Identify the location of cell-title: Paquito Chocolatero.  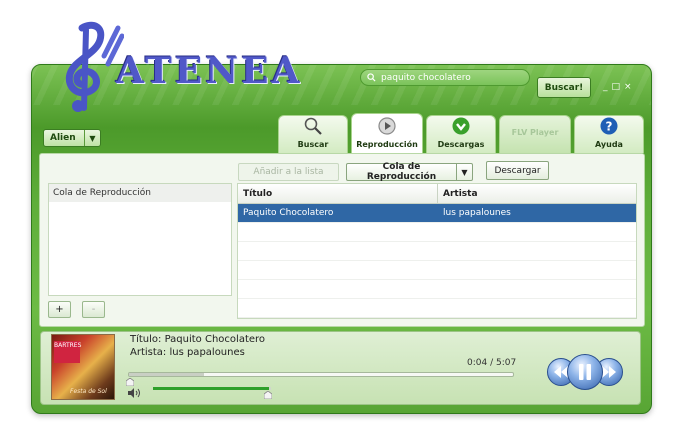
(288, 213).